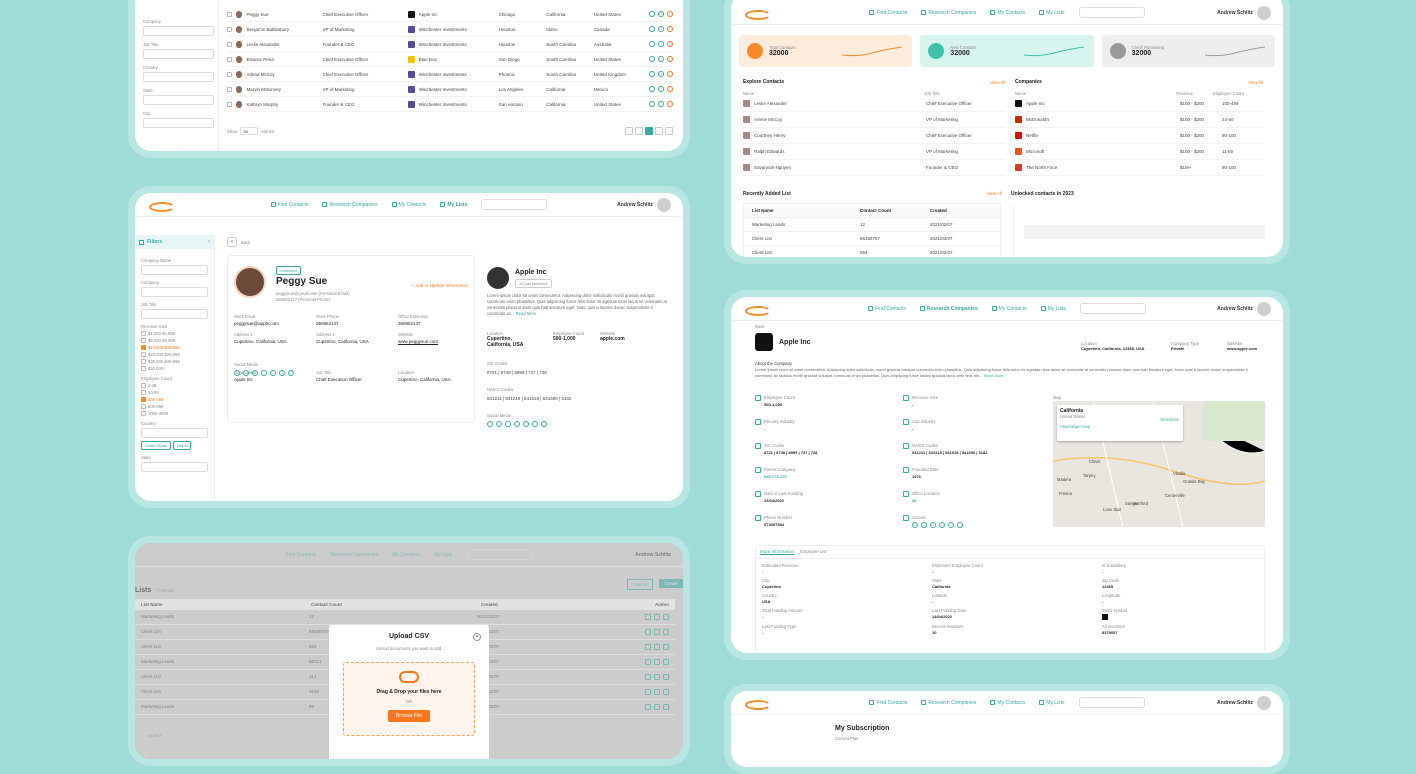  Describe the element at coordinates (874, 136) in the screenshot. I see `contact-row: Courtney Henry Chief Executive Officer` at that location.